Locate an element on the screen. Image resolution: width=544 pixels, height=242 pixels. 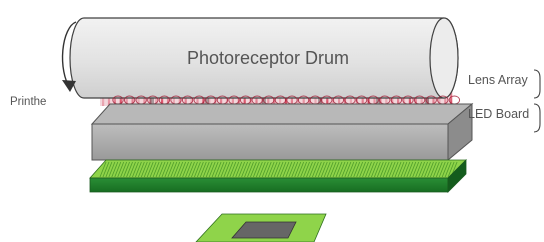
lens-array-callout: Lens Array is located at coordinates (504, 84).